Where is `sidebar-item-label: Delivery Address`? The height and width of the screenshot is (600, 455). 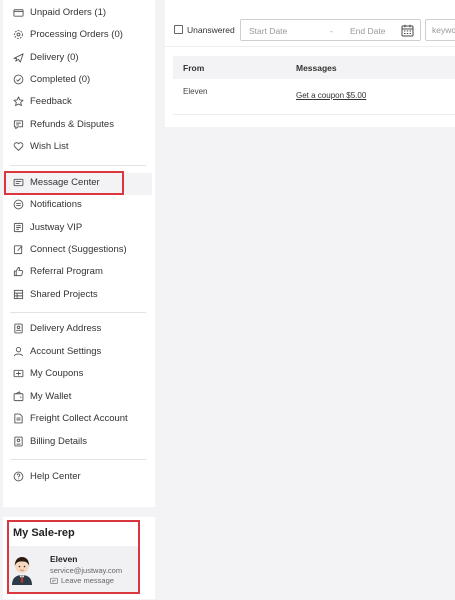 sidebar-item-label: Delivery Address is located at coordinates (66, 328).